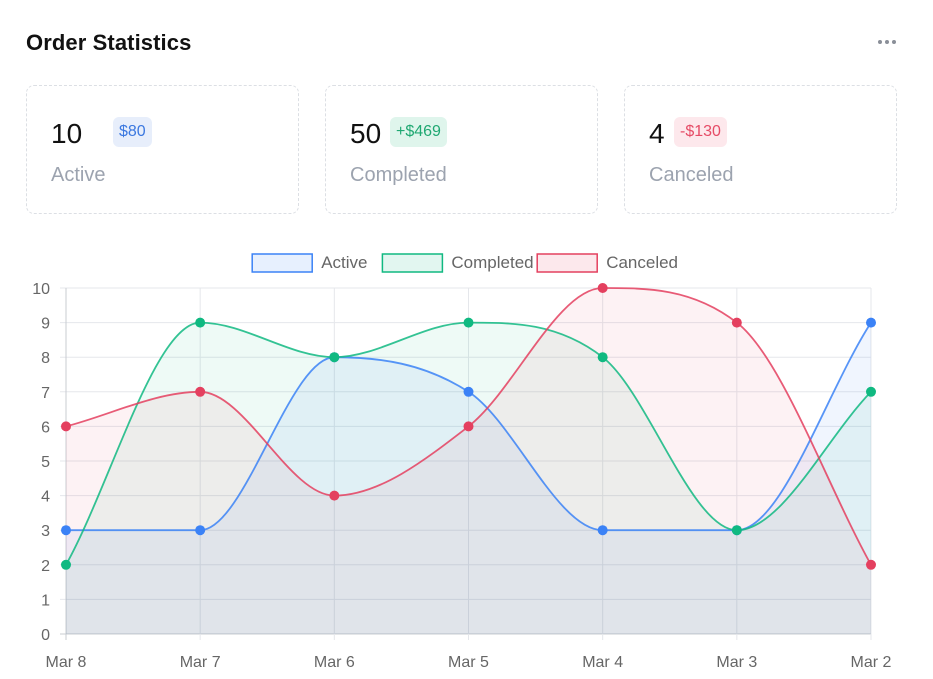 This screenshot has width=933, height=679. What do you see at coordinates (461, 149) in the screenshot?
I see `stat-card-completed: 50 +$469 Completed` at bounding box center [461, 149].